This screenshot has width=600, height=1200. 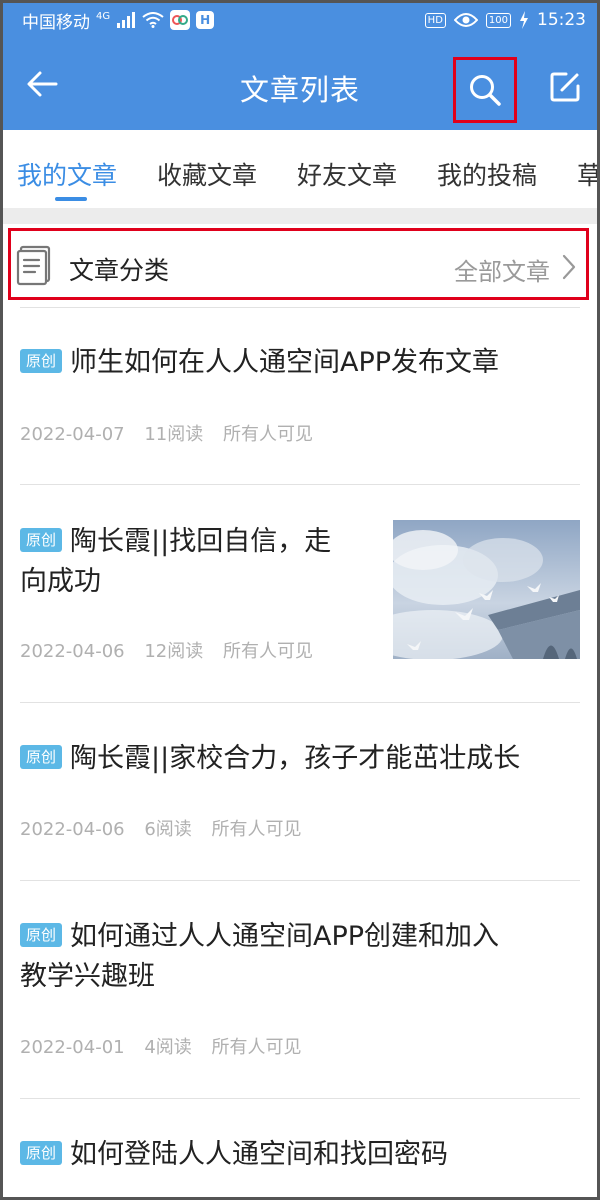 I want to click on wifi-icon, so click(x=153, y=20).